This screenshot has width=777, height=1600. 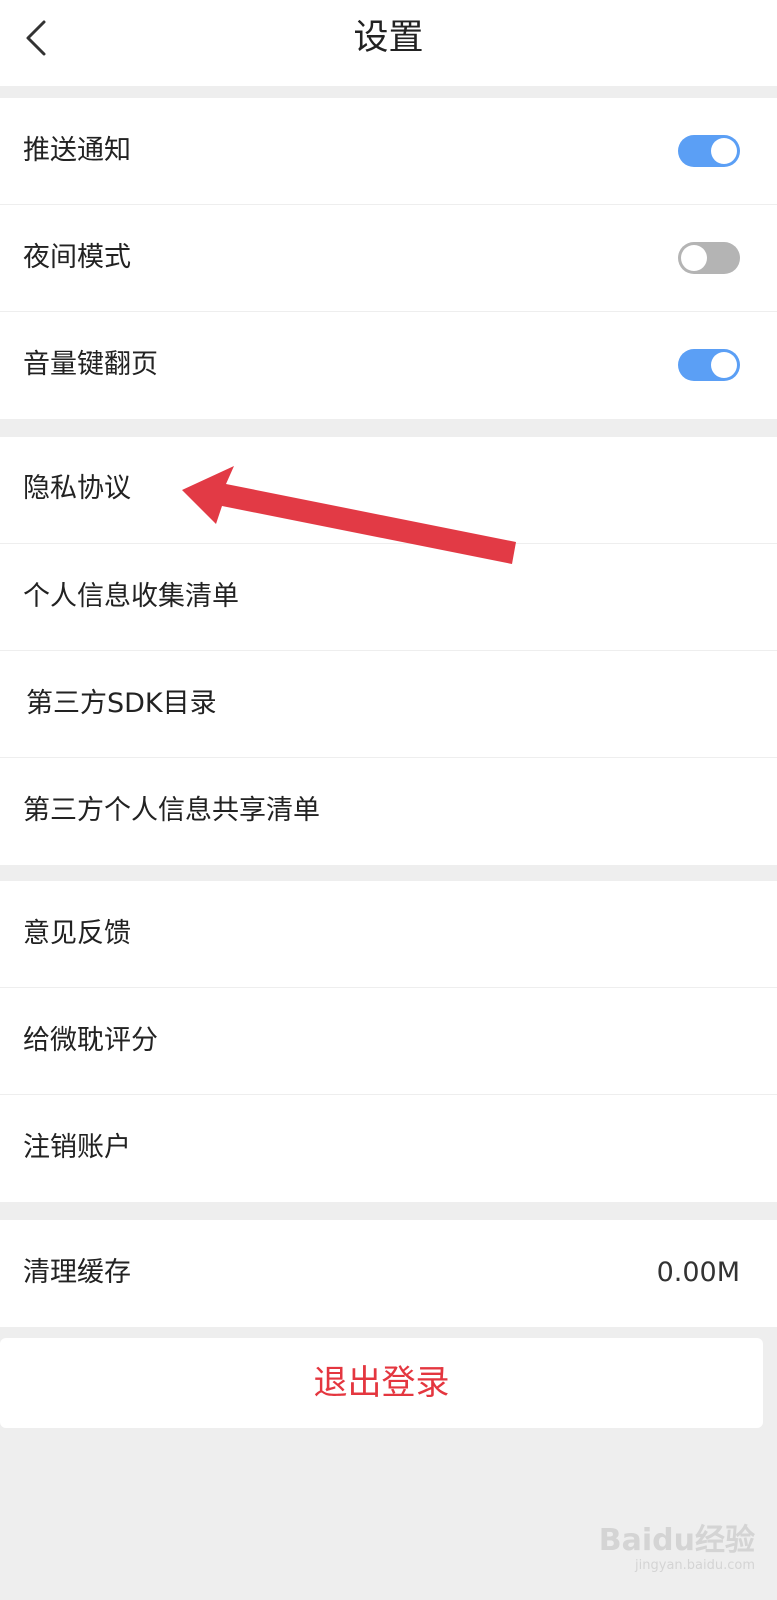 I want to click on row-label: 个人信息收集清单, so click(x=131, y=596).